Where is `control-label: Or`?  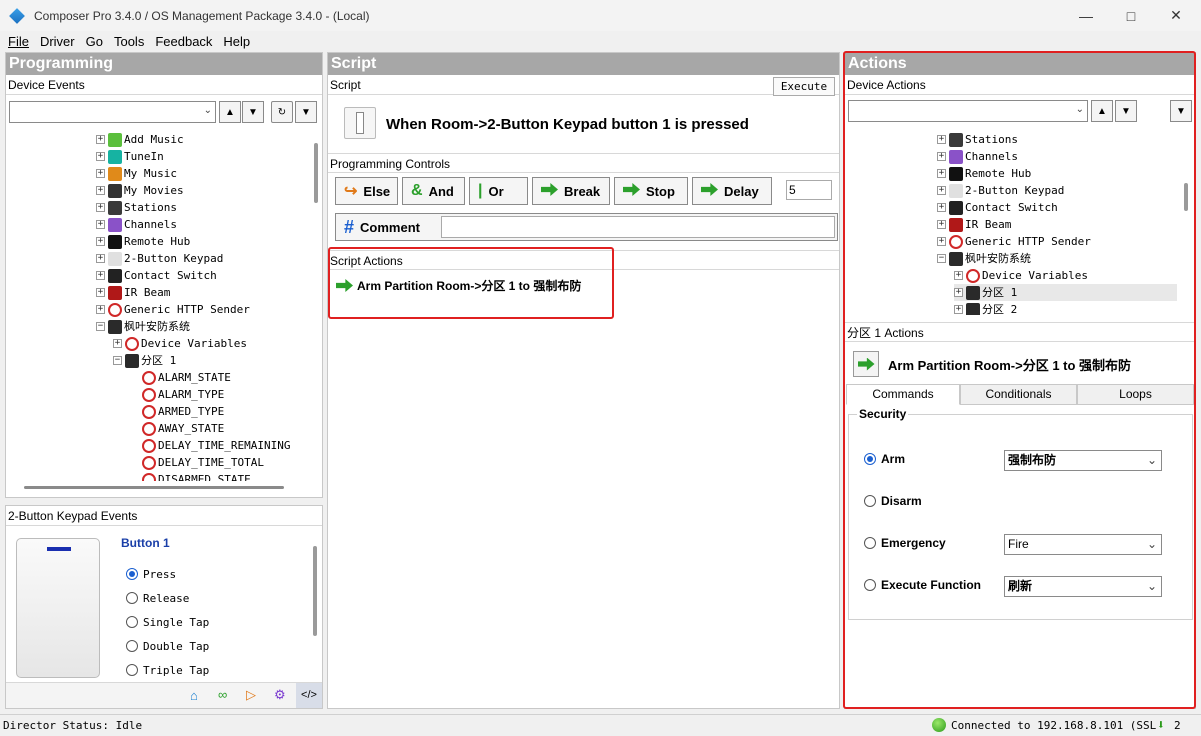 control-label: Or is located at coordinates (496, 191).